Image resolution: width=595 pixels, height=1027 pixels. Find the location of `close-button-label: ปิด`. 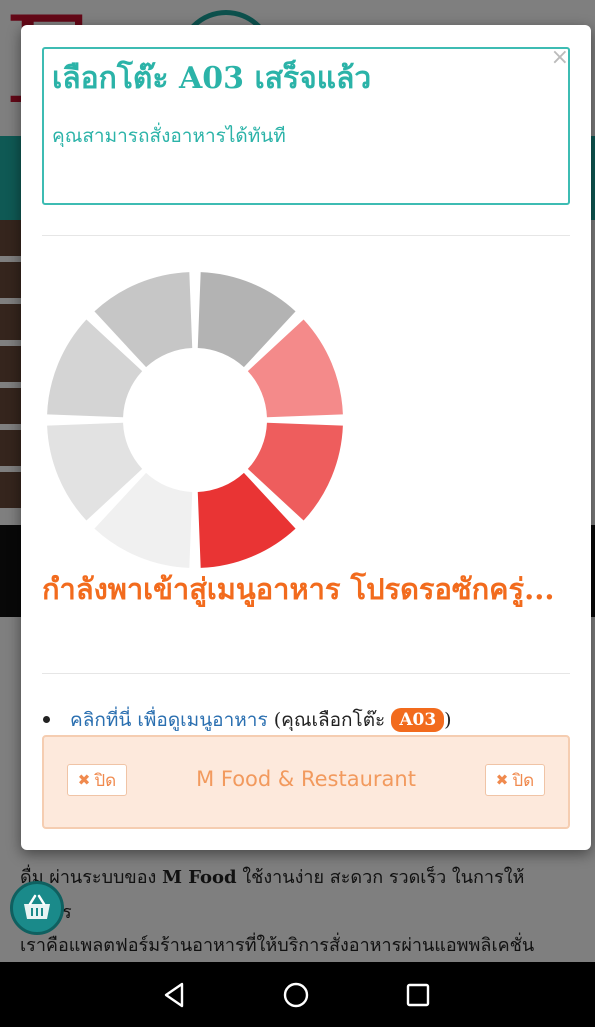

close-button-label: ปิด is located at coordinates (523, 780).